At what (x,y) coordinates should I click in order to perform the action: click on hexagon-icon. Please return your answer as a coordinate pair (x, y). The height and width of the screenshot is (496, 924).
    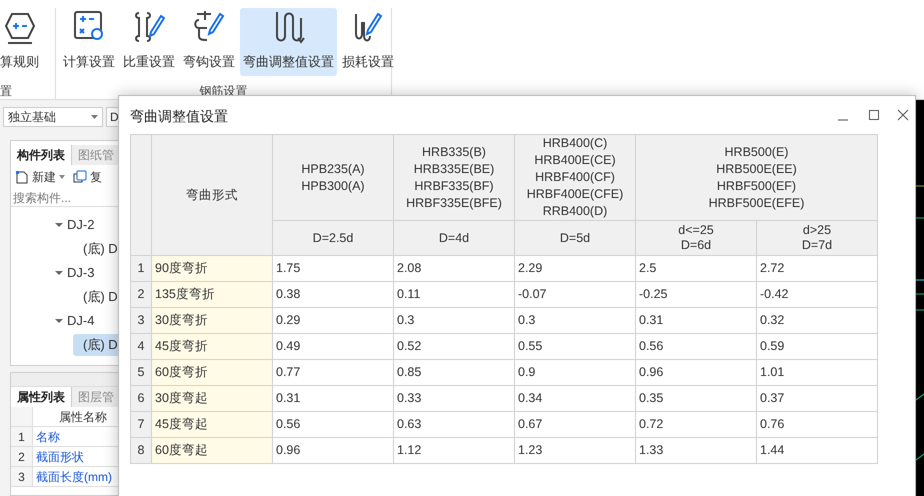
    Looking at the image, I should click on (20, 27).